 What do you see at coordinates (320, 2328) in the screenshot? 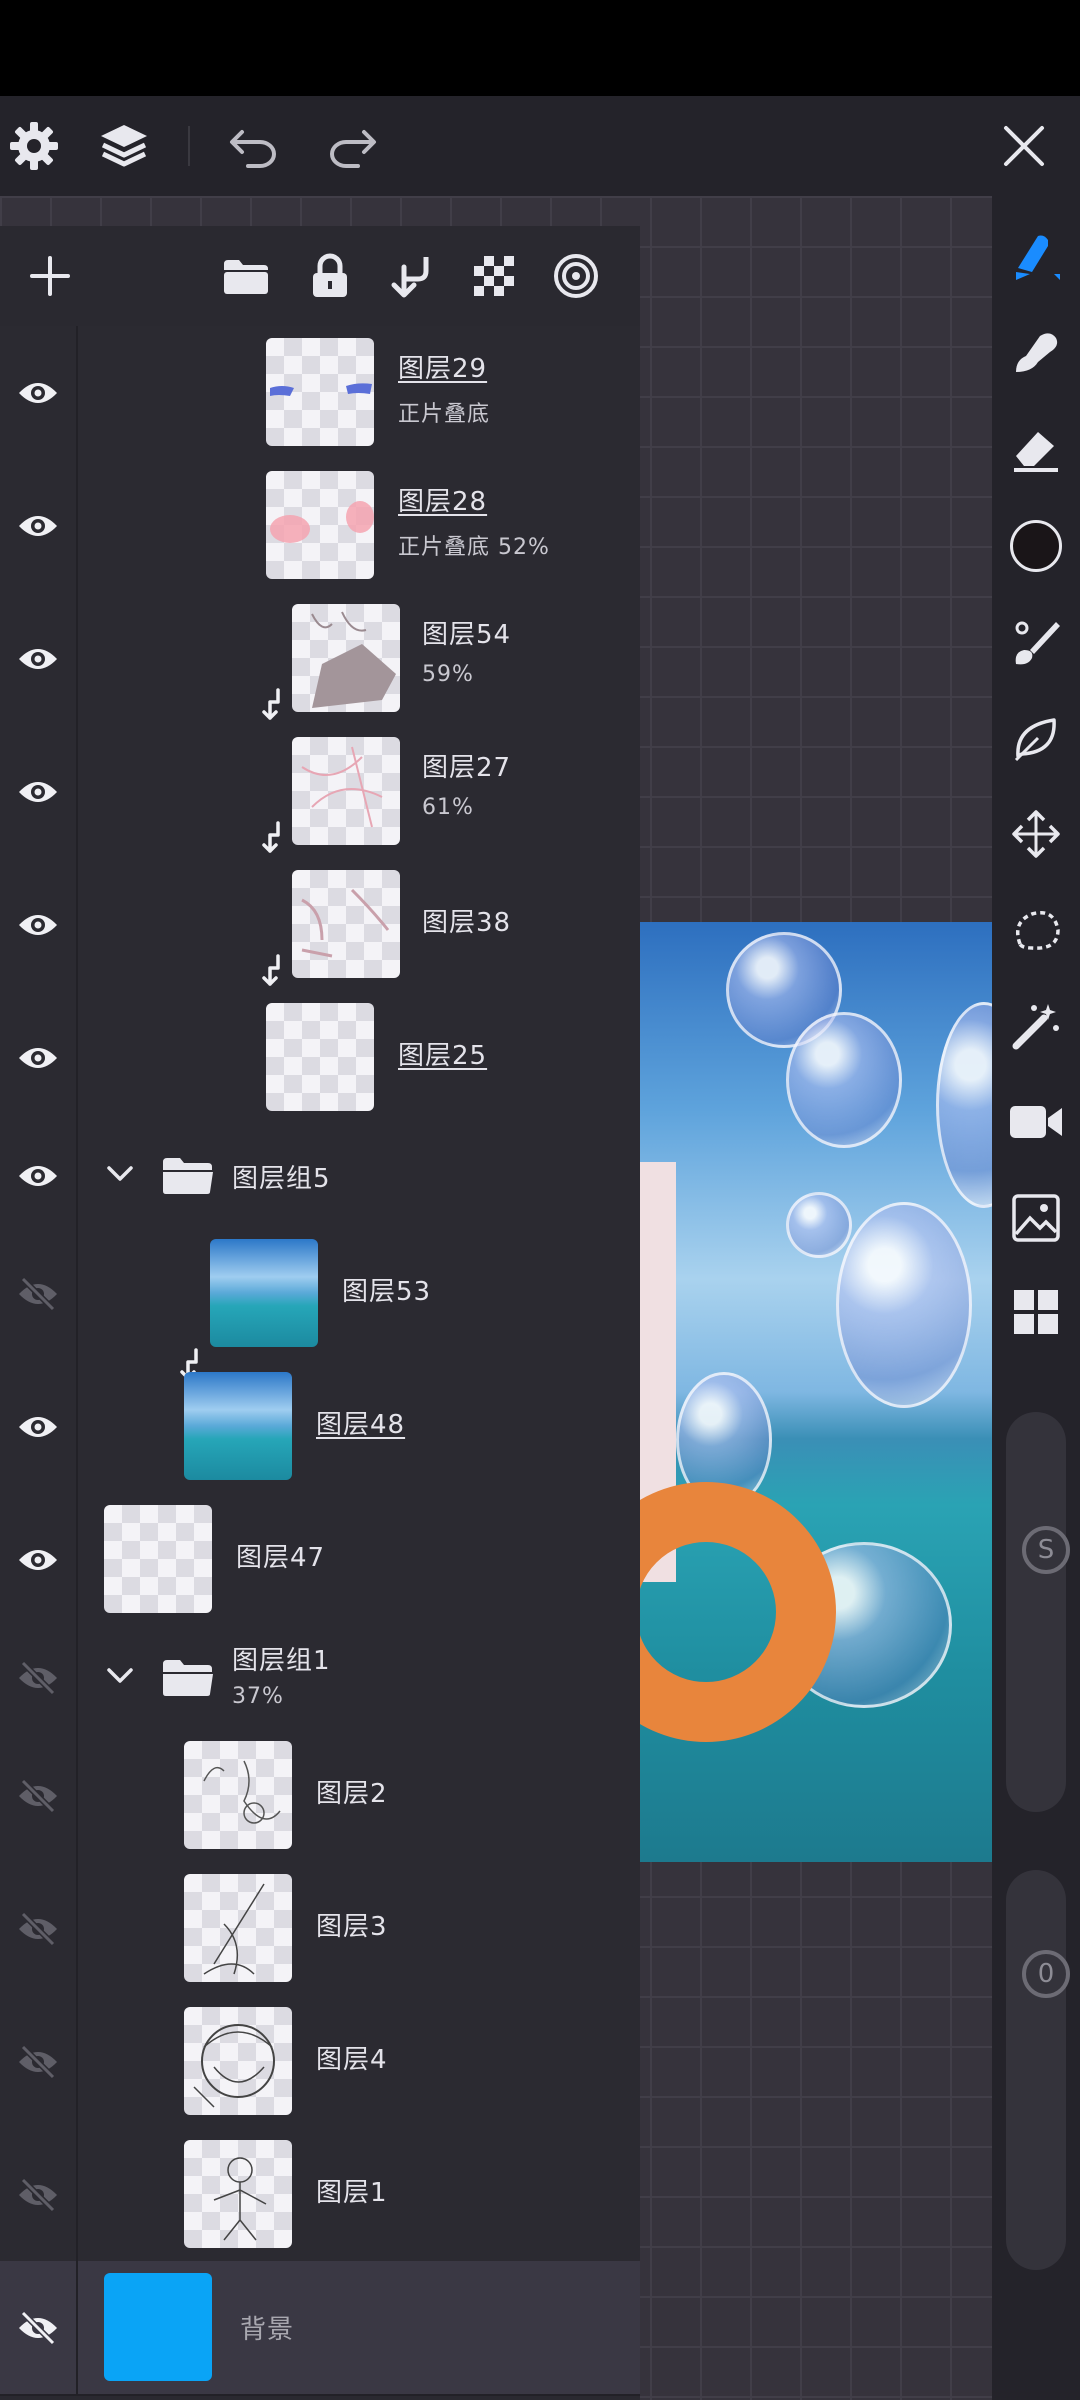
I see `layer-row-background: 背景` at bounding box center [320, 2328].